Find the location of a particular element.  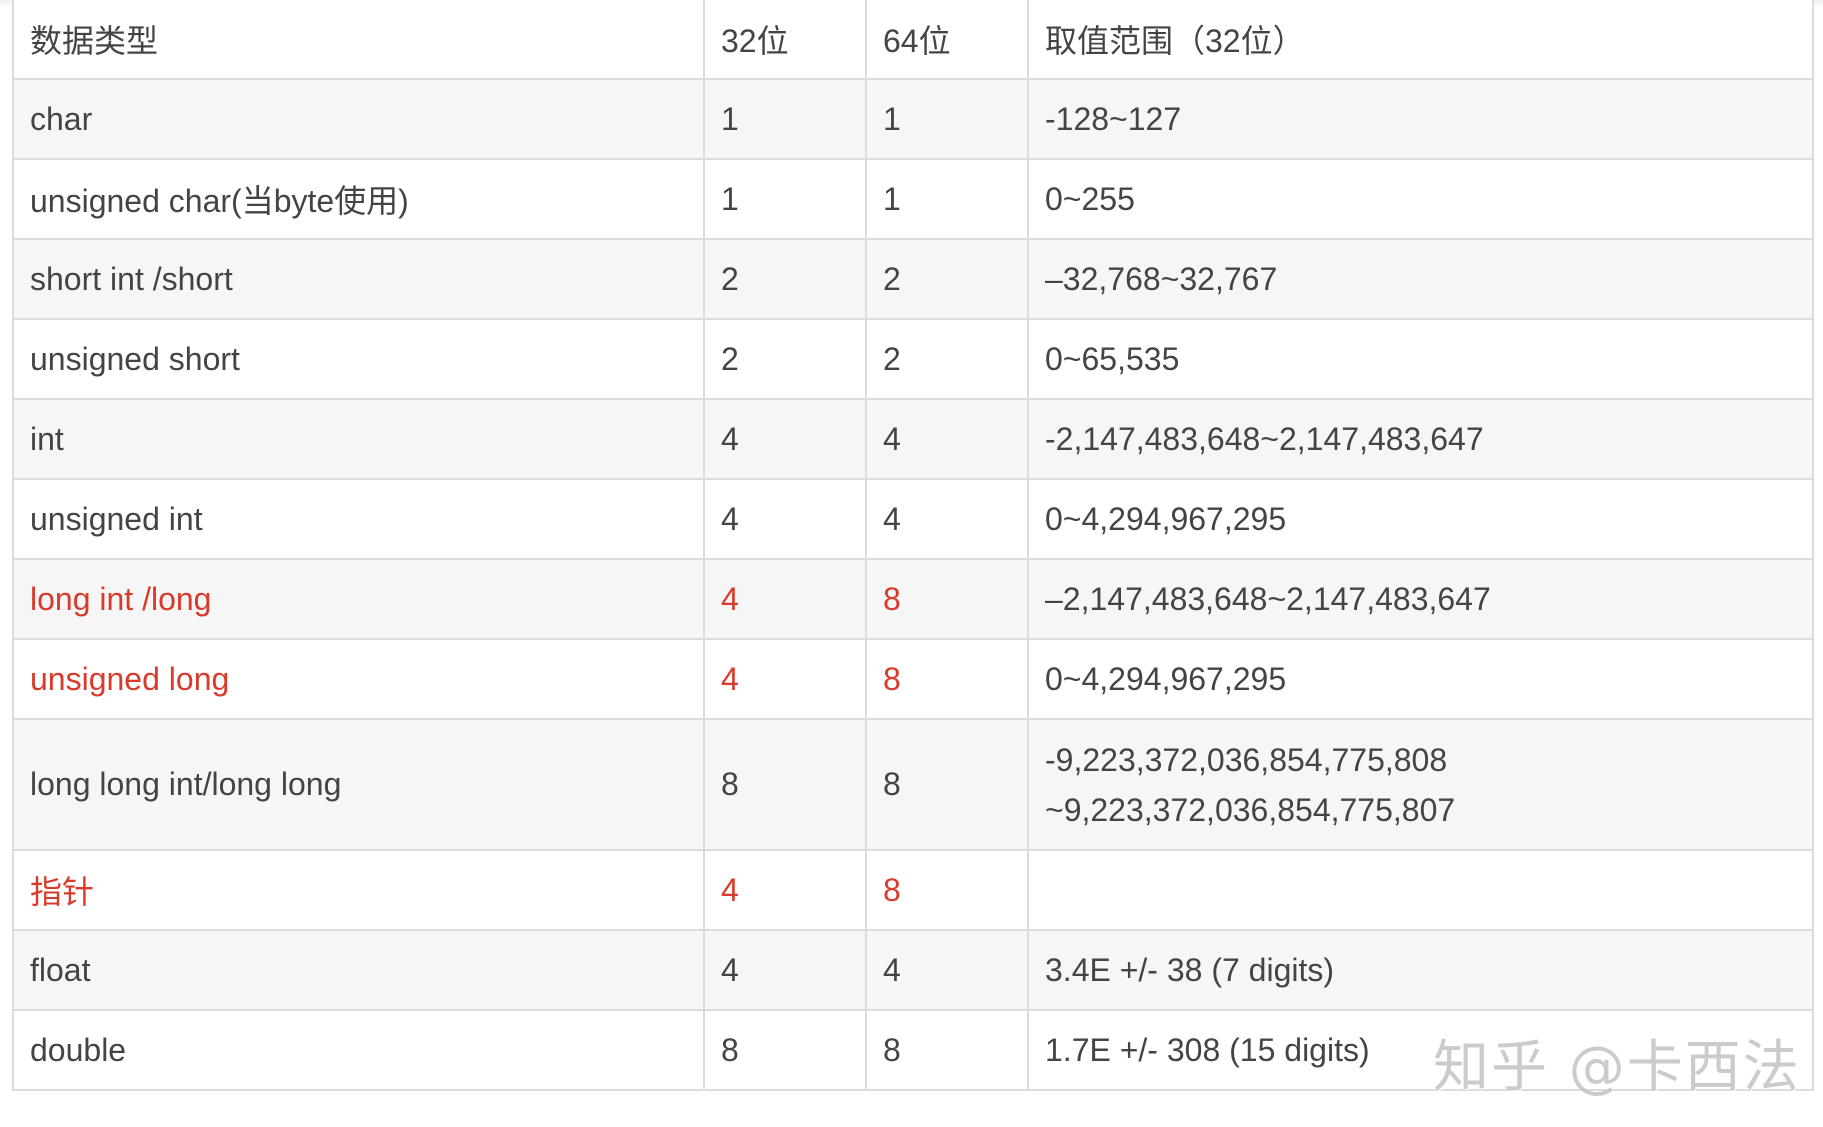

zhihu-watermark: 知乎 @卡西法 is located at coordinates (1617, 1067).